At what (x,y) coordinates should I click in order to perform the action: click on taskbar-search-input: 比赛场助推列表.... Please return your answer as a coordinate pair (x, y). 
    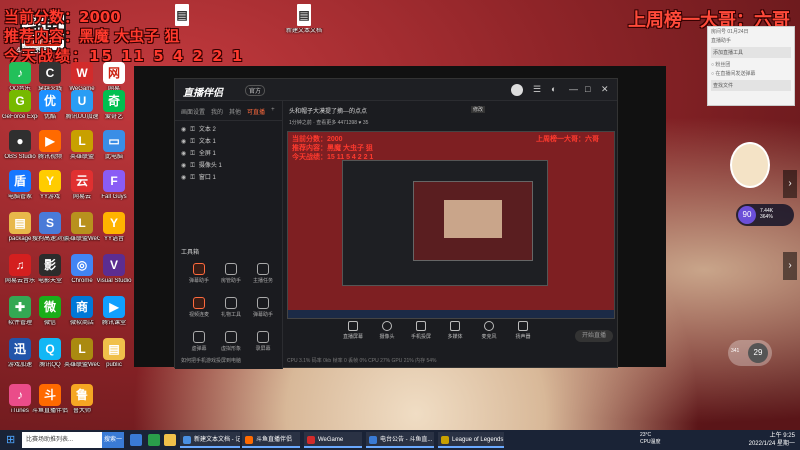
    Looking at the image, I should click on (62, 440).